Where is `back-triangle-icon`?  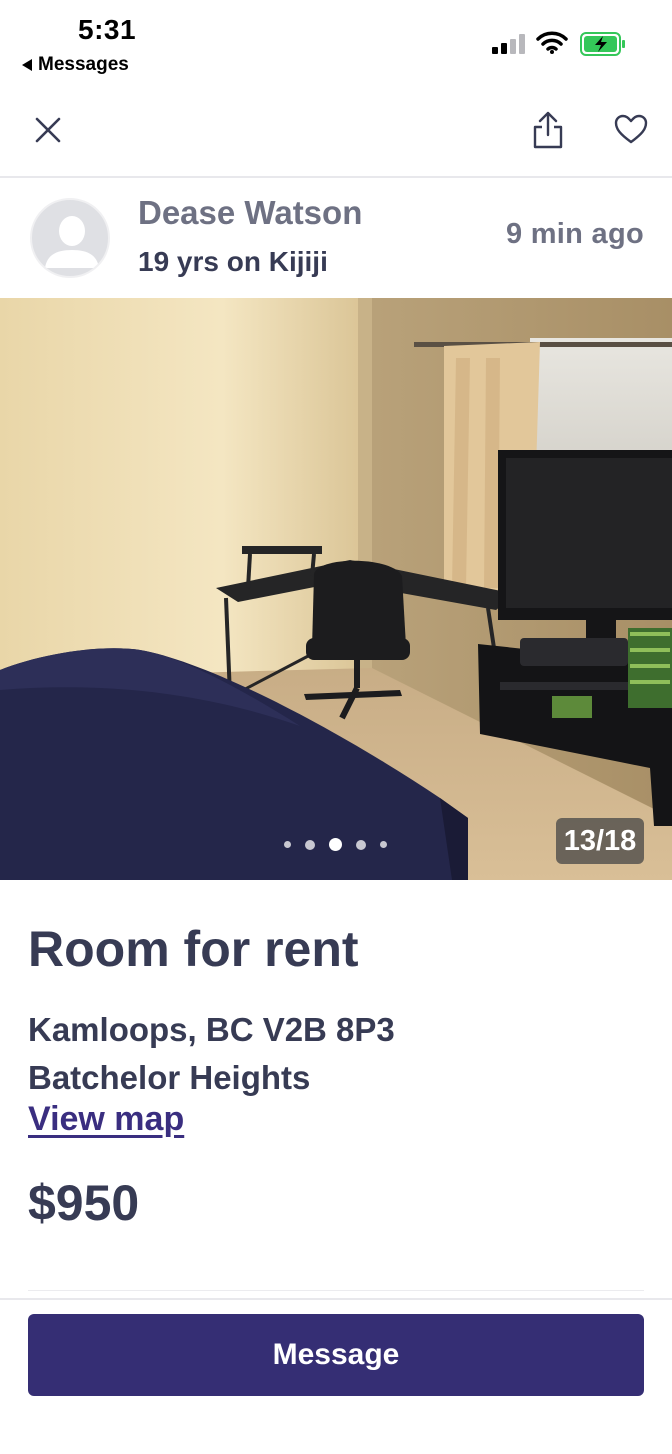 back-triangle-icon is located at coordinates (27, 65).